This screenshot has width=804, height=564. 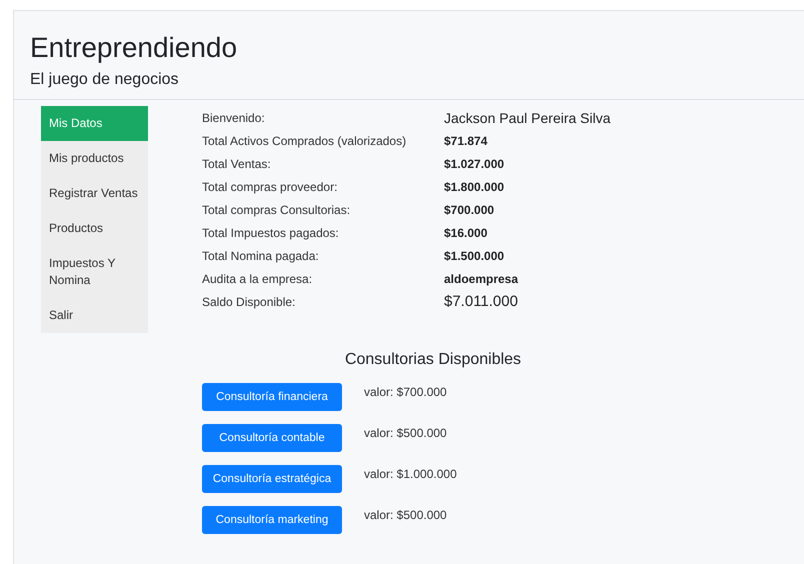 I want to click on sidebar-item: Impuestos Y Nomina, so click(x=94, y=272).